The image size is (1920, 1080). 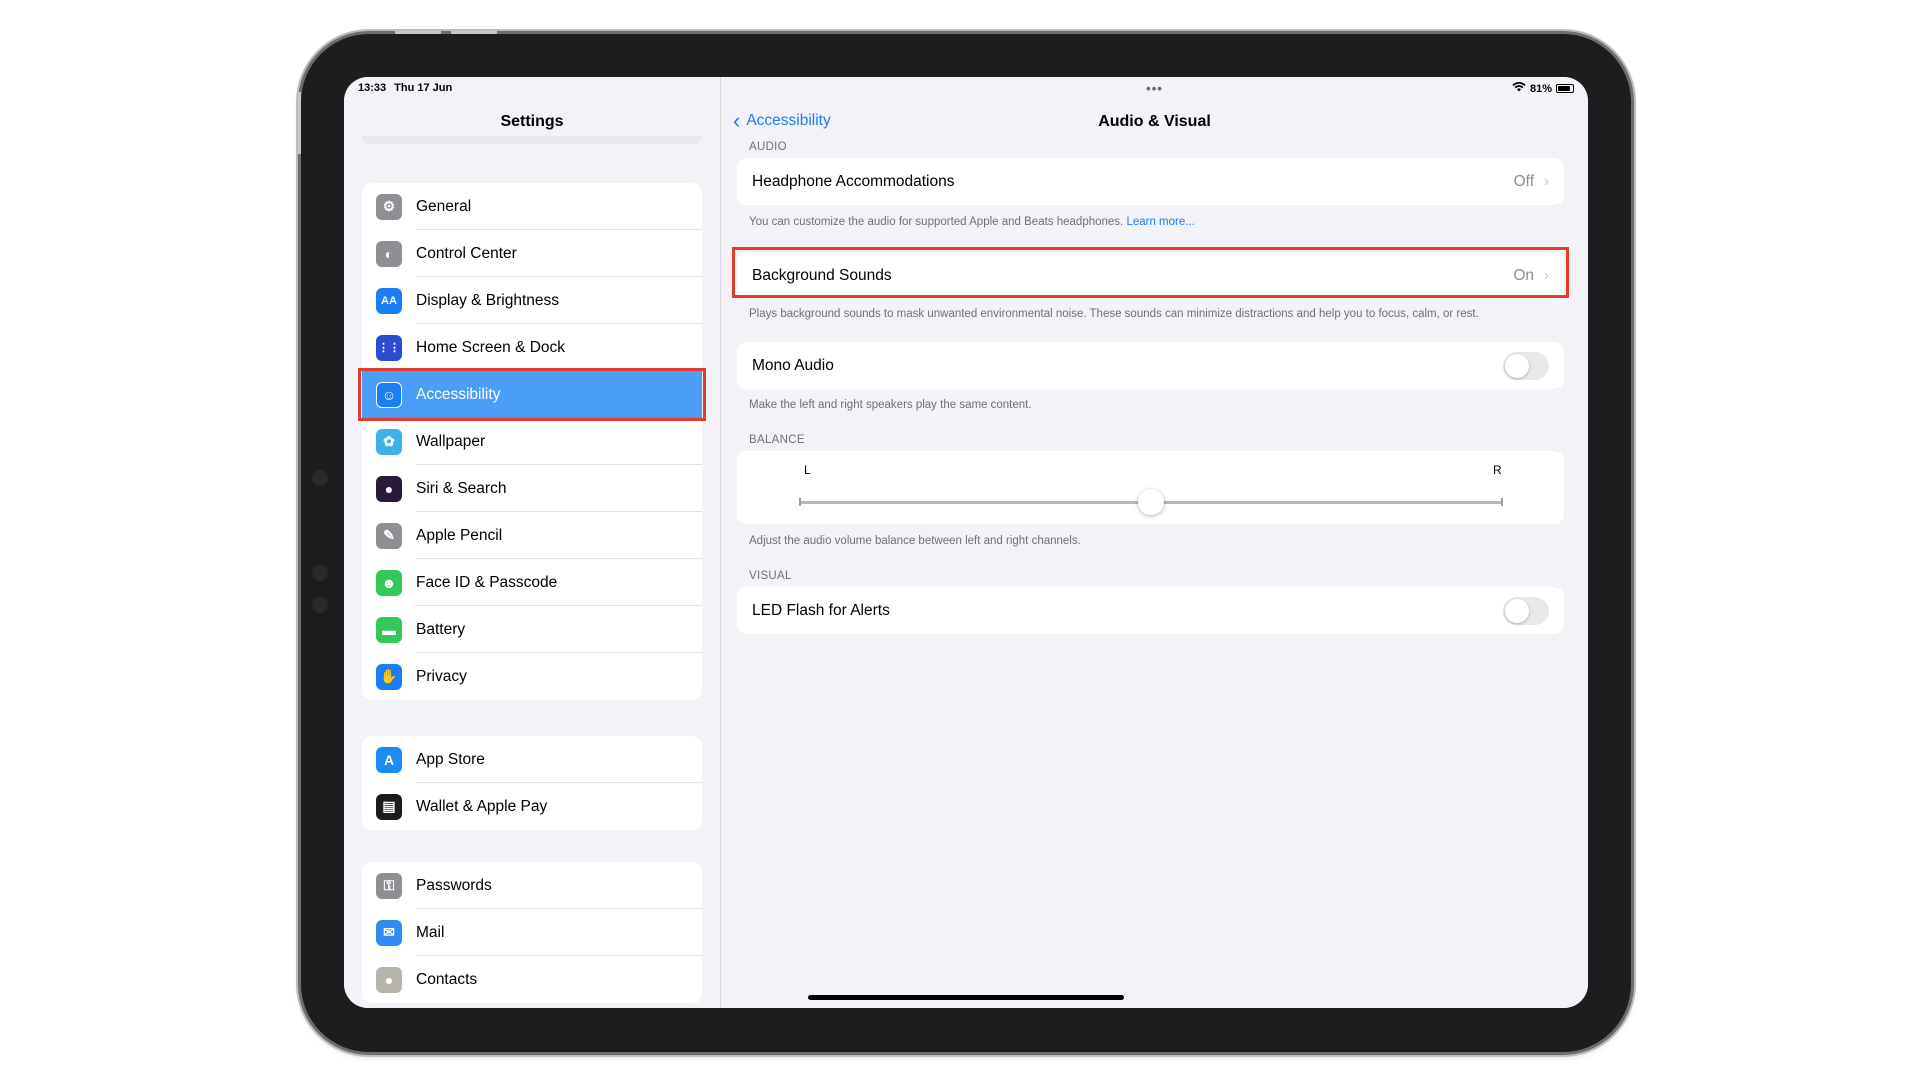 I want to click on background-sounds-card: Background Sounds On ›, so click(x=1150, y=275).